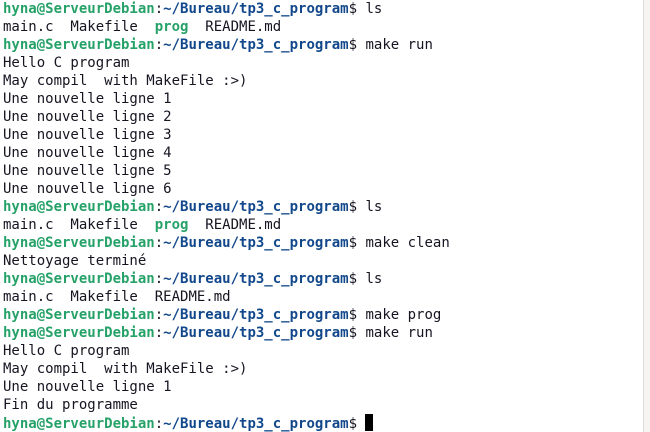 This screenshot has width=650, height=432. I want to click on ls-output-line: main.c Makefile README.md, so click(323, 297).